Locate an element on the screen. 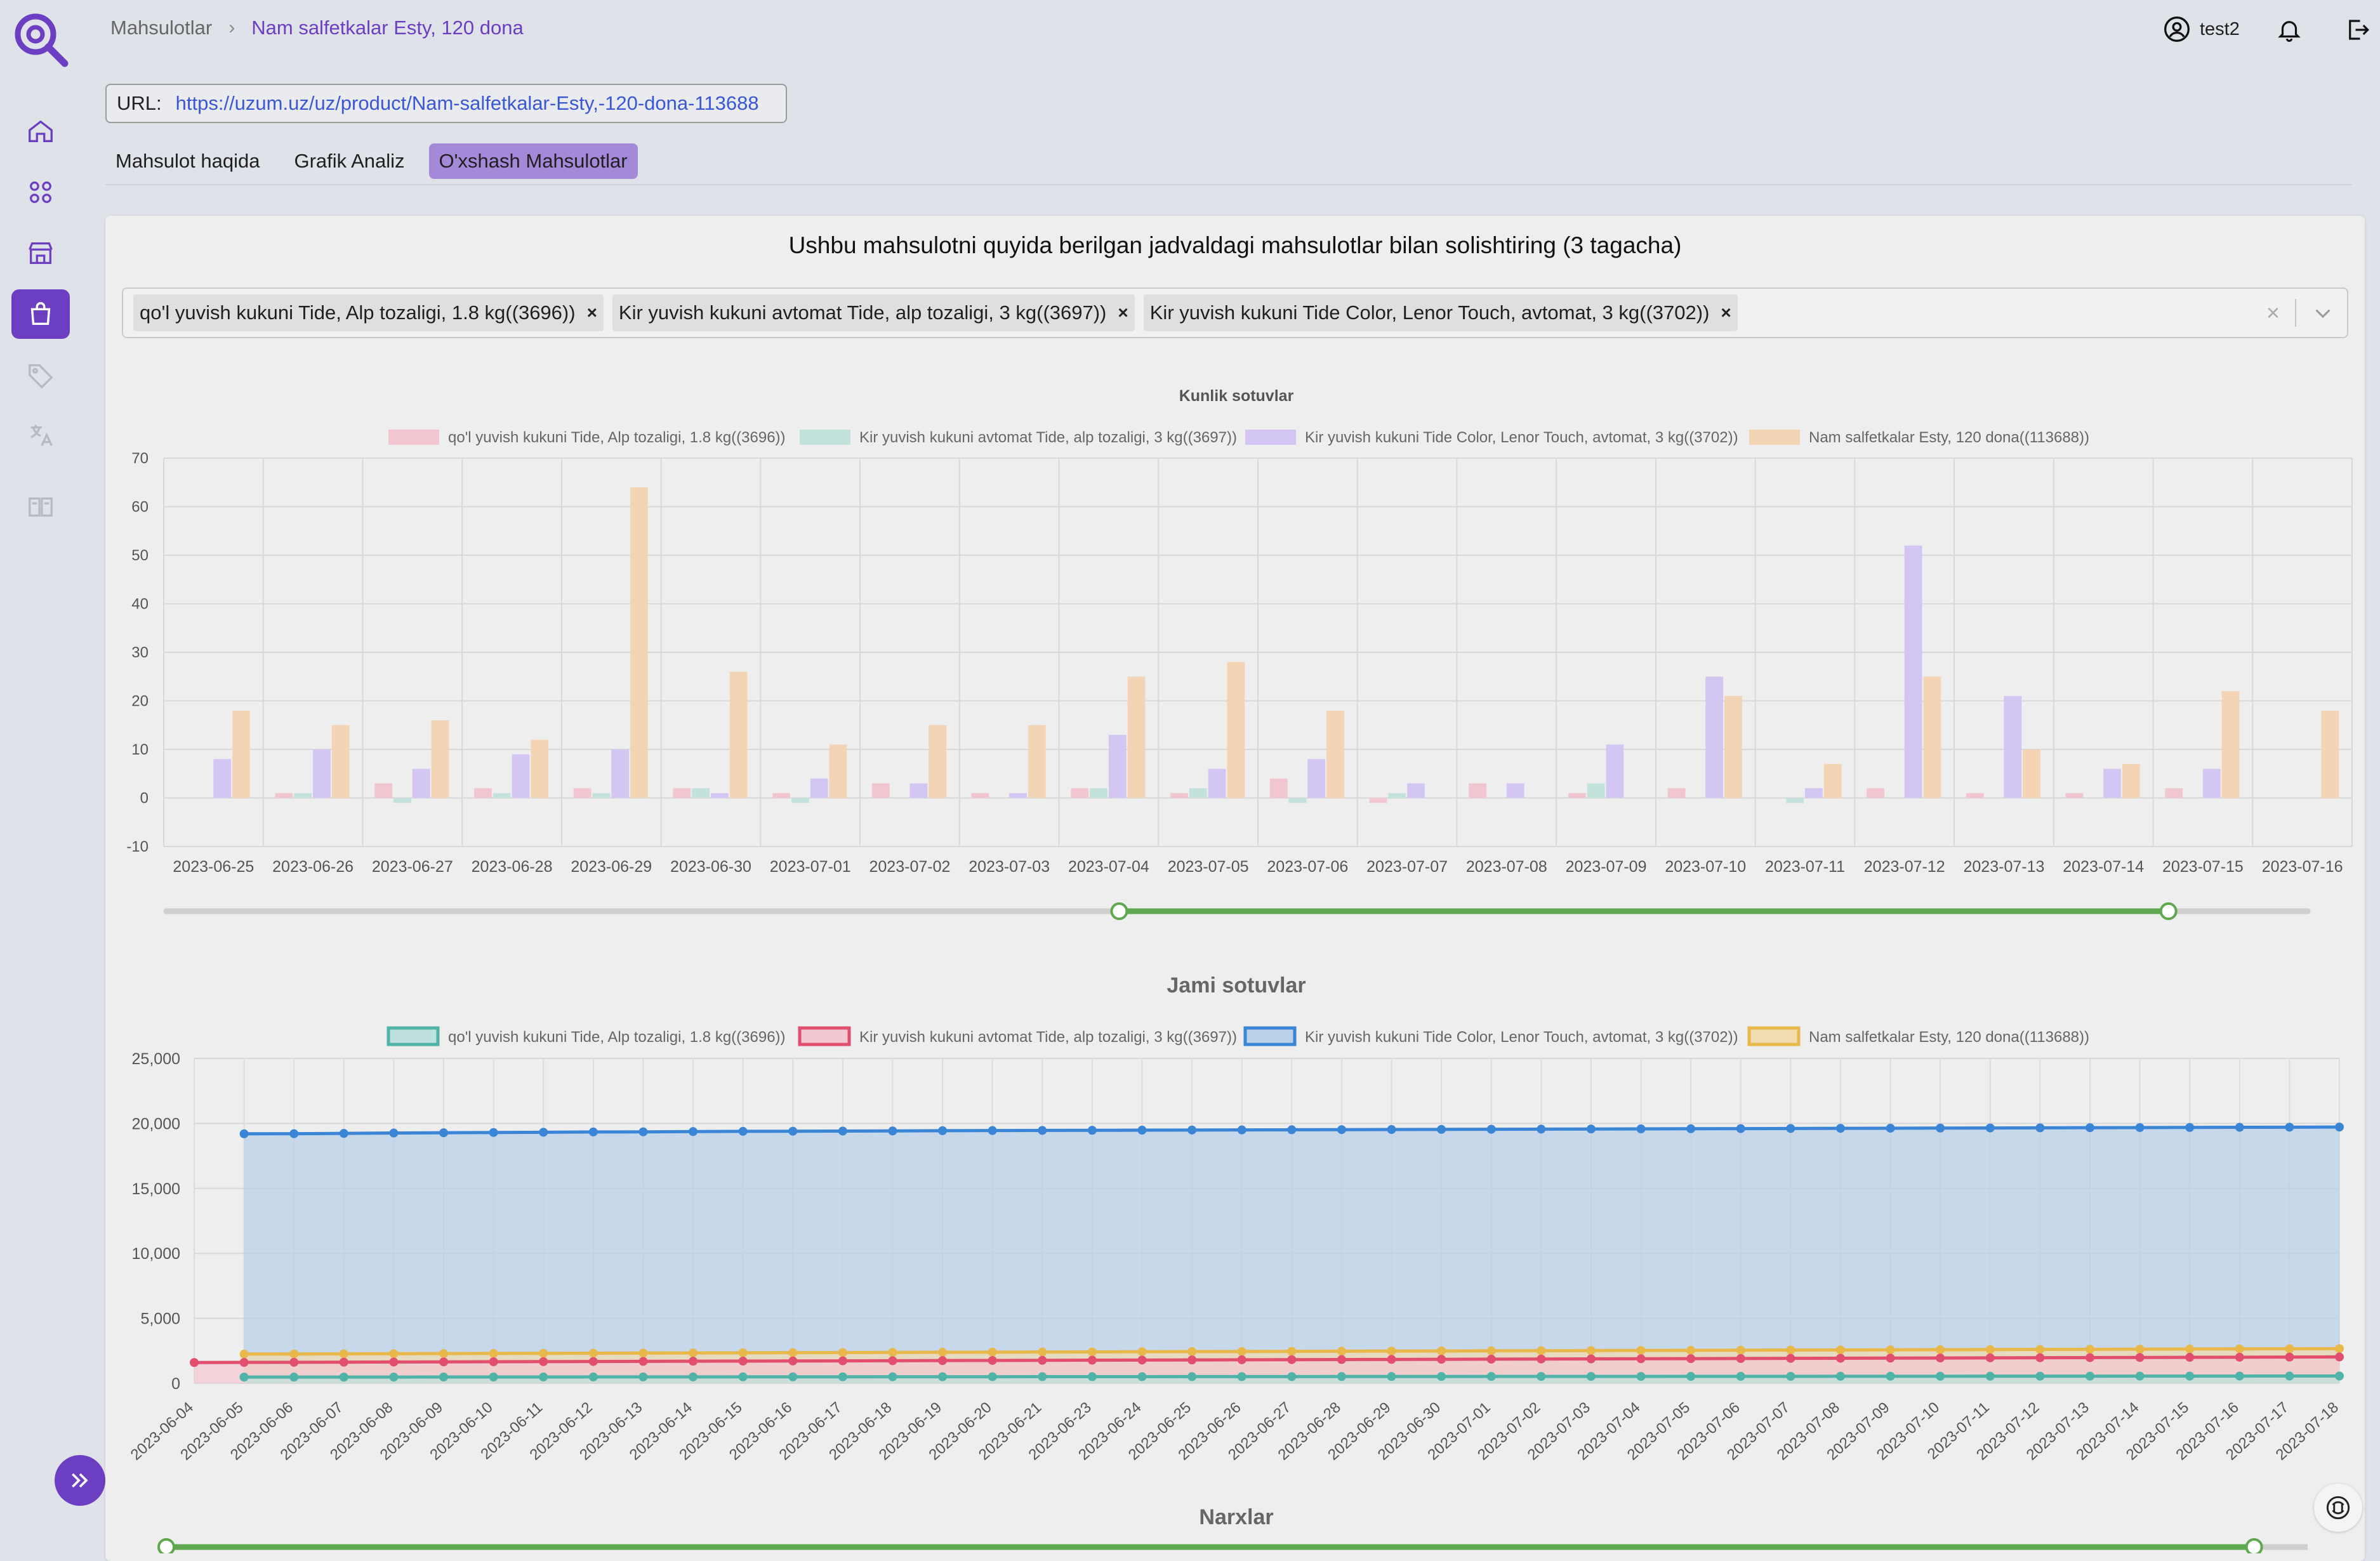 This screenshot has width=2380, height=1561. range-slider-handle-end is located at coordinates (2254, 1545).